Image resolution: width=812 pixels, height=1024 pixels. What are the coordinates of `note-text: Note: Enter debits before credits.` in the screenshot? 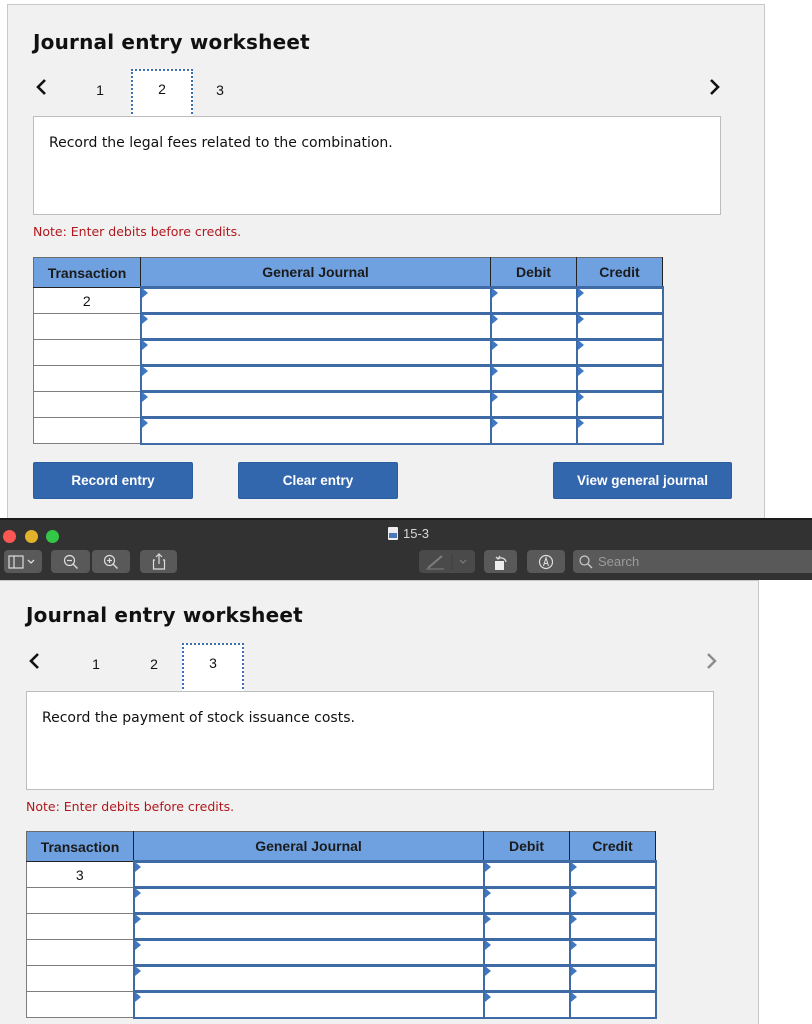 It's located at (137, 231).